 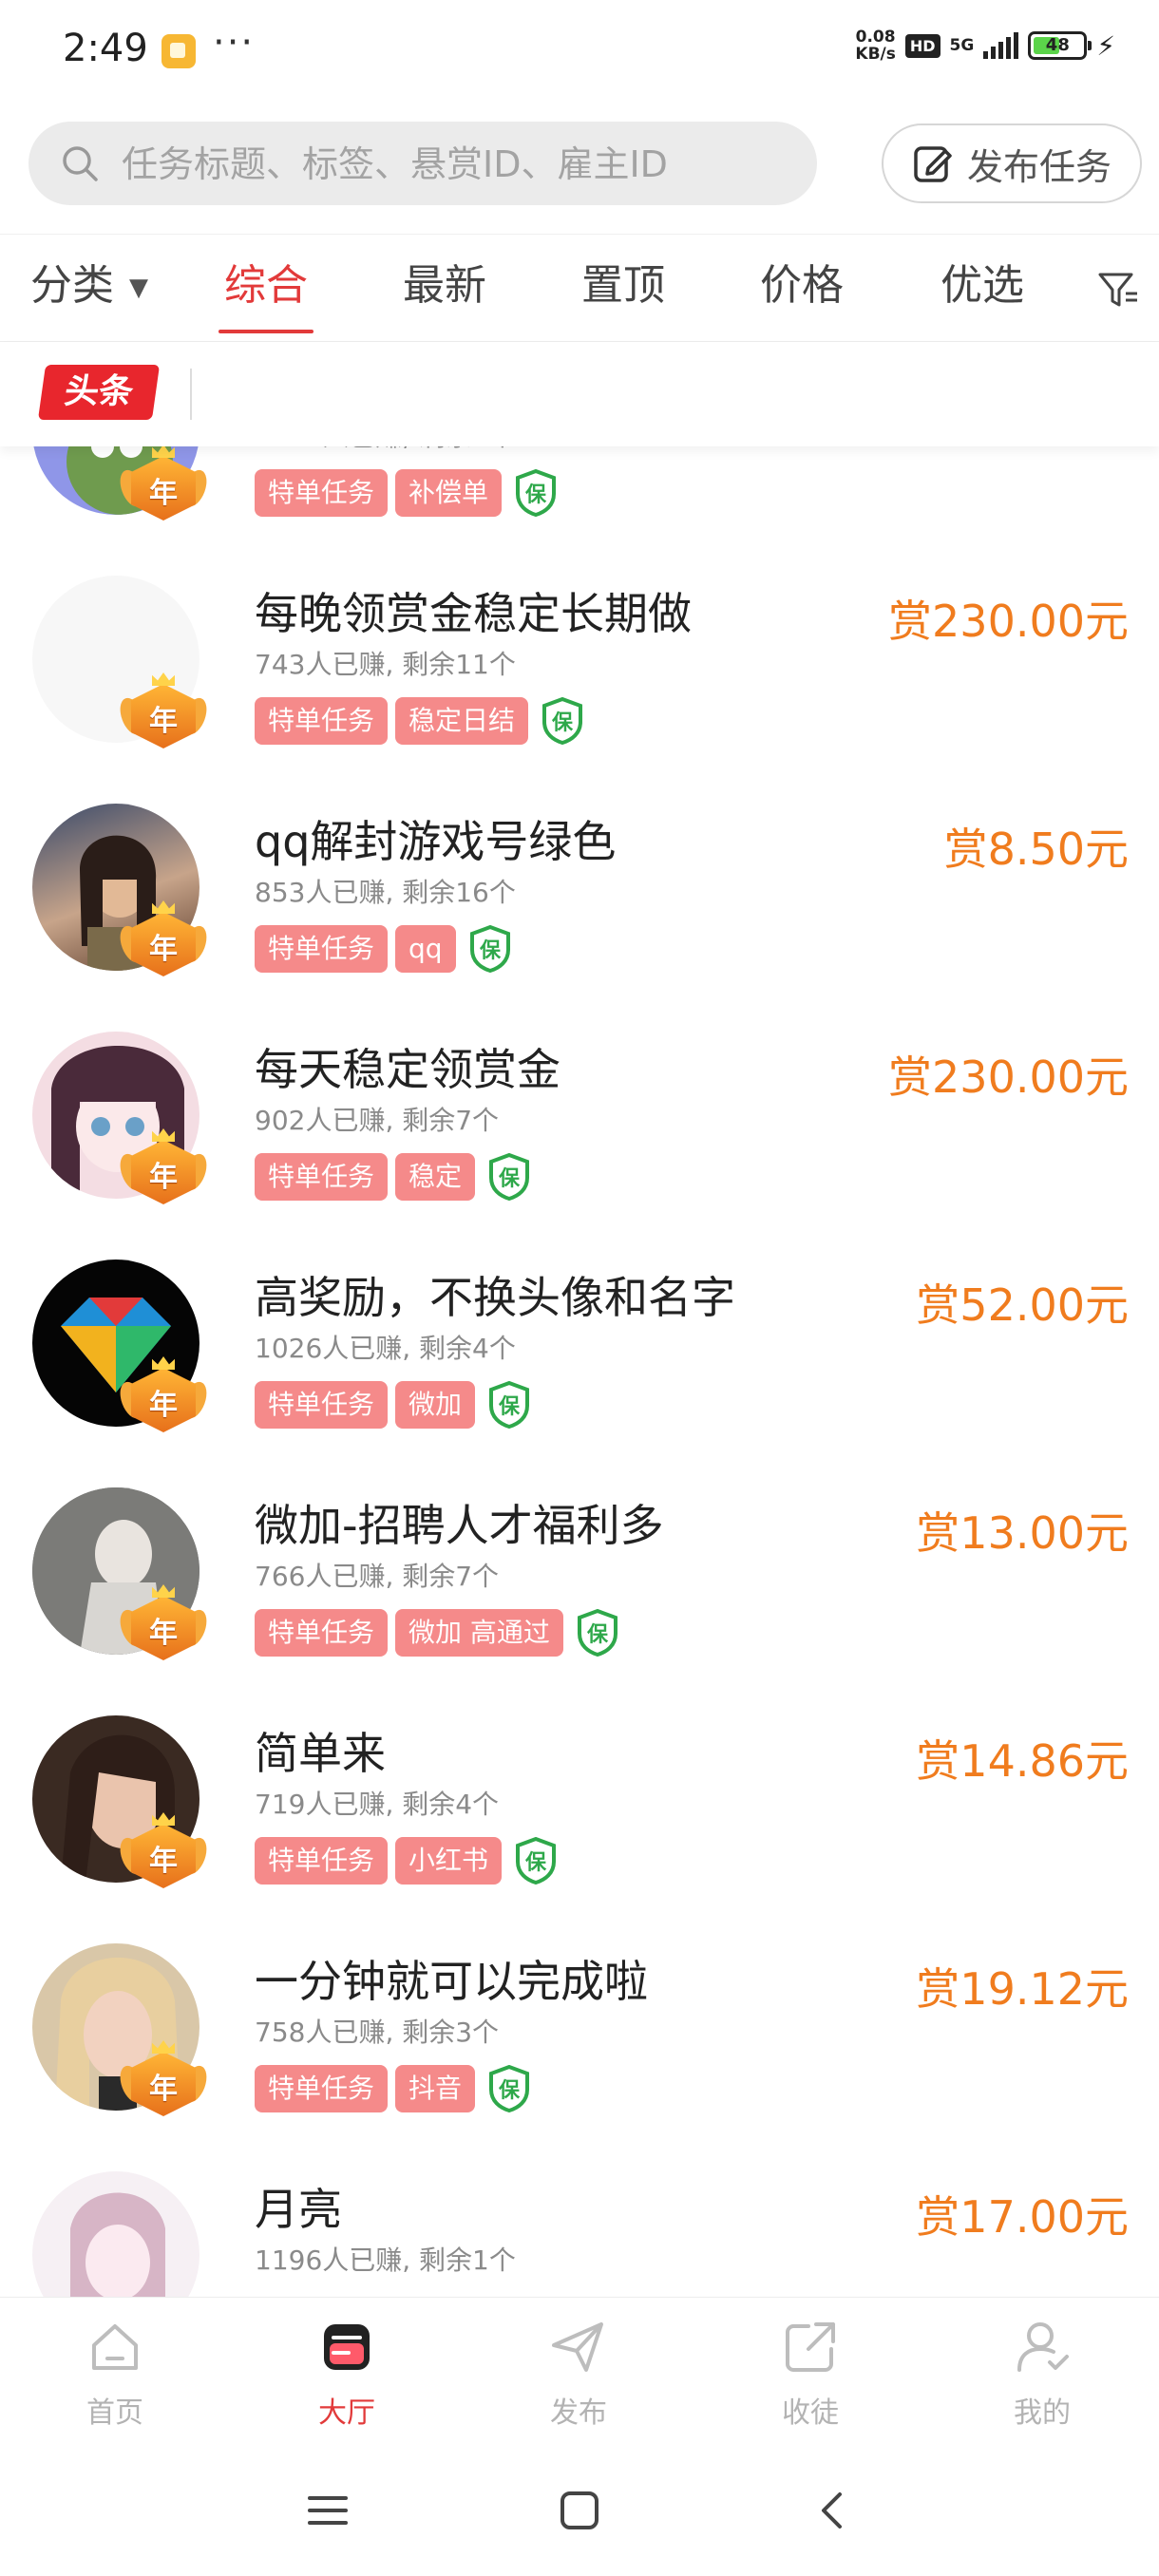 I want to click on task-tags: 特单任务 微加 保, so click(x=392, y=1405).